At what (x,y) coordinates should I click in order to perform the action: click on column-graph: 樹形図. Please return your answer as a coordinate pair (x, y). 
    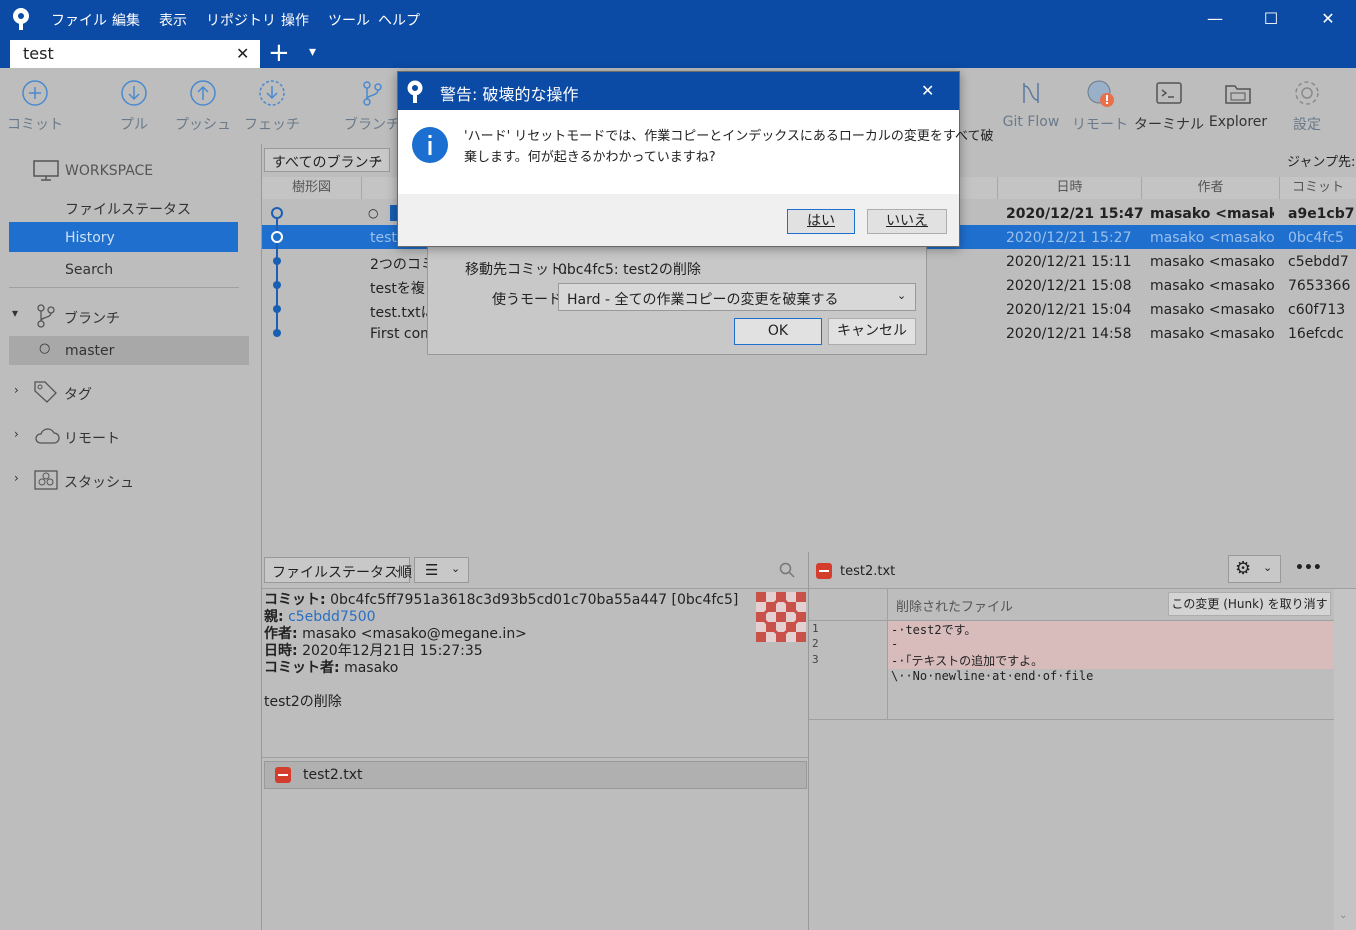
    Looking at the image, I should click on (312, 188).